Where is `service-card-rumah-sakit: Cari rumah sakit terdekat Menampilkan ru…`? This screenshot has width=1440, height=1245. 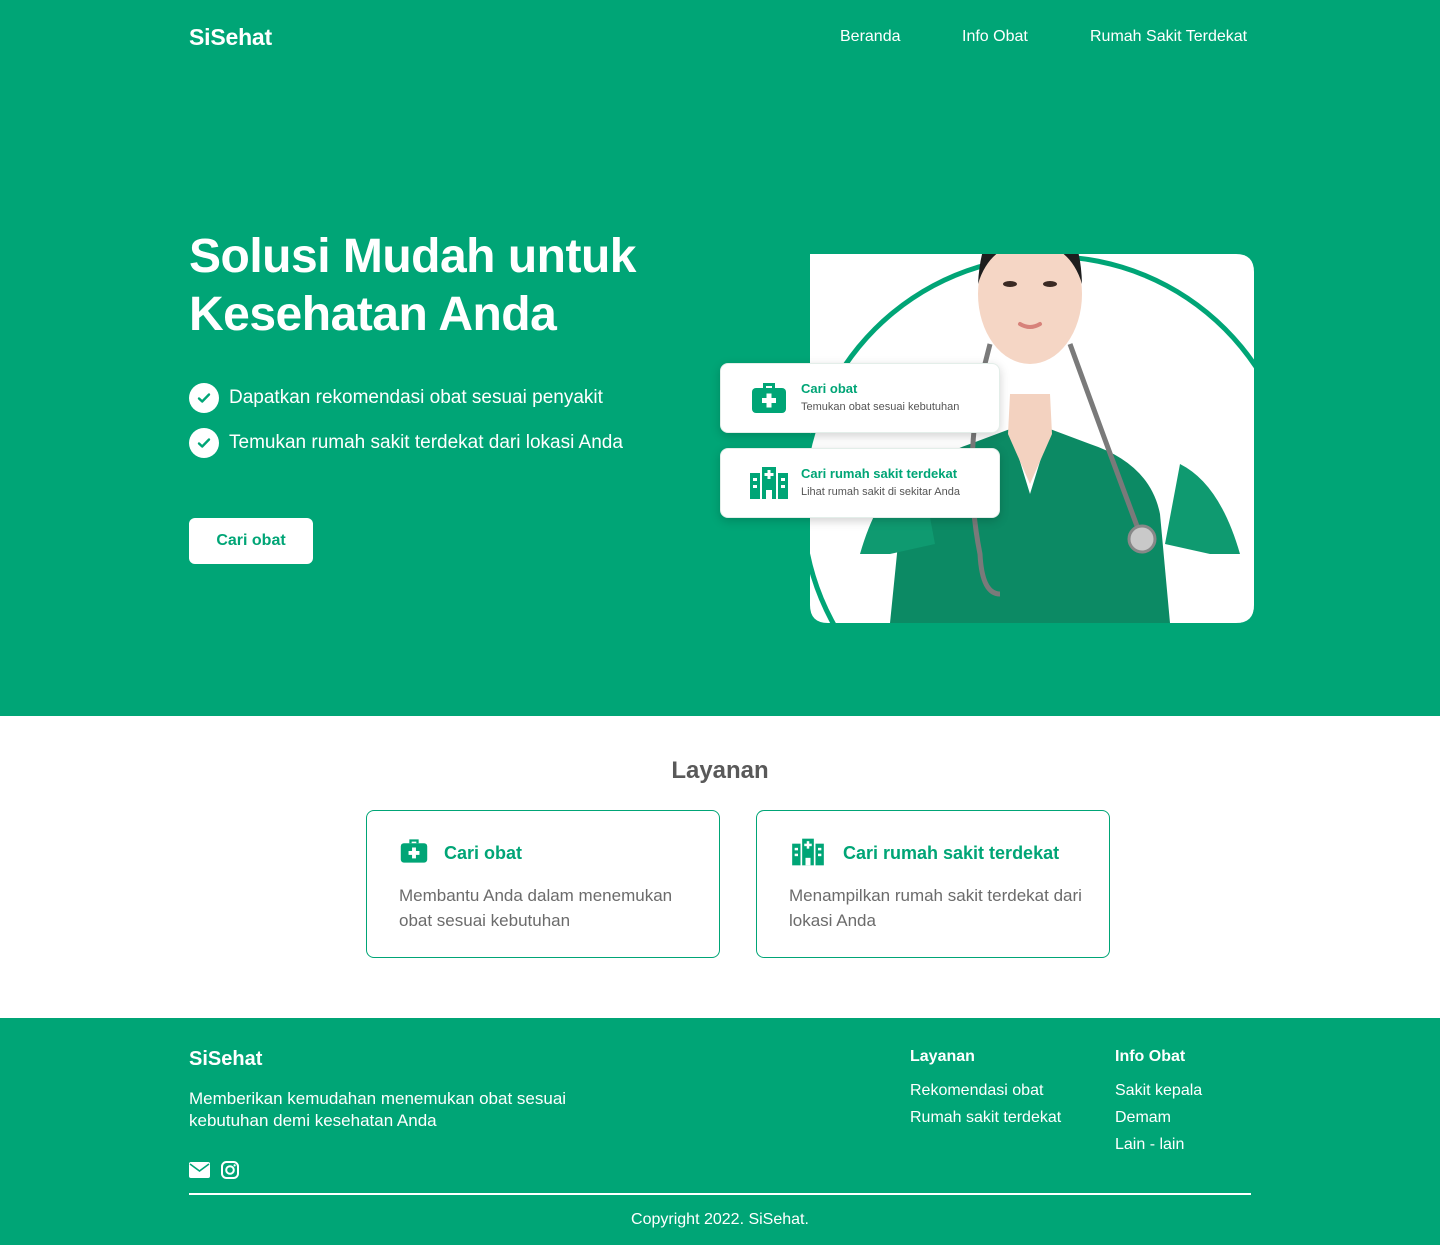
service-card-rumah-sakit: Cari rumah sakit terdekat Menampilkan ru… is located at coordinates (933, 884).